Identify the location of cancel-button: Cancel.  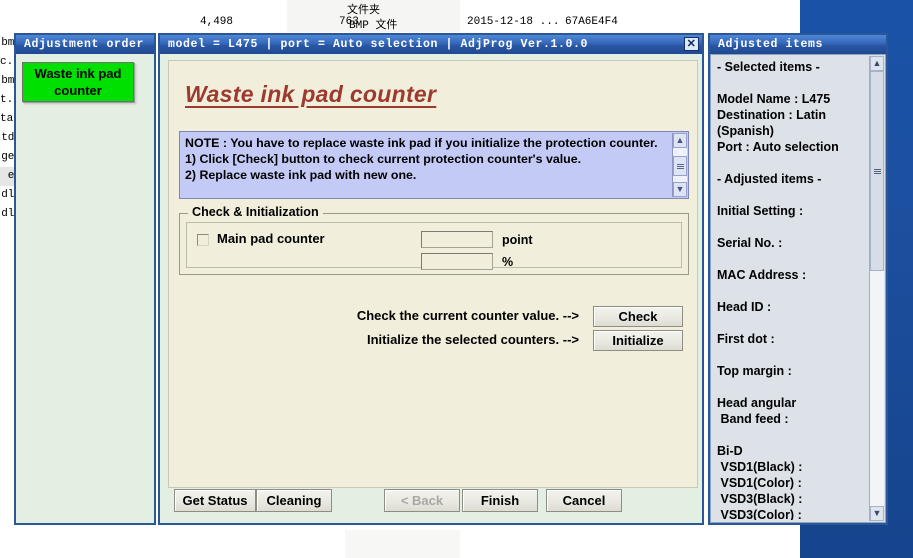
(584, 500).